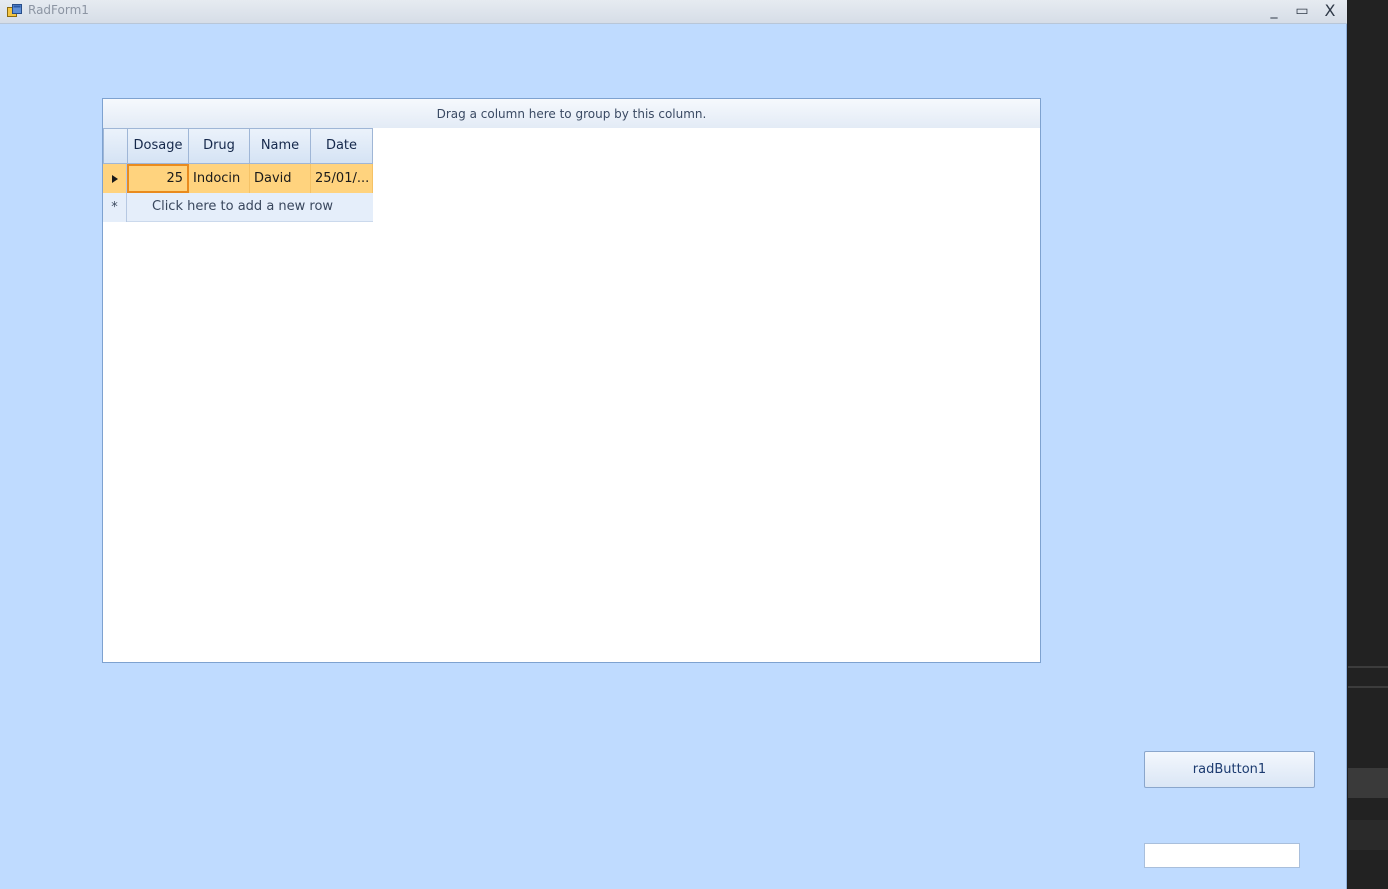  What do you see at coordinates (1368, 444) in the screenshot?
I see `side-panel` at bounding box center [1368, 444].